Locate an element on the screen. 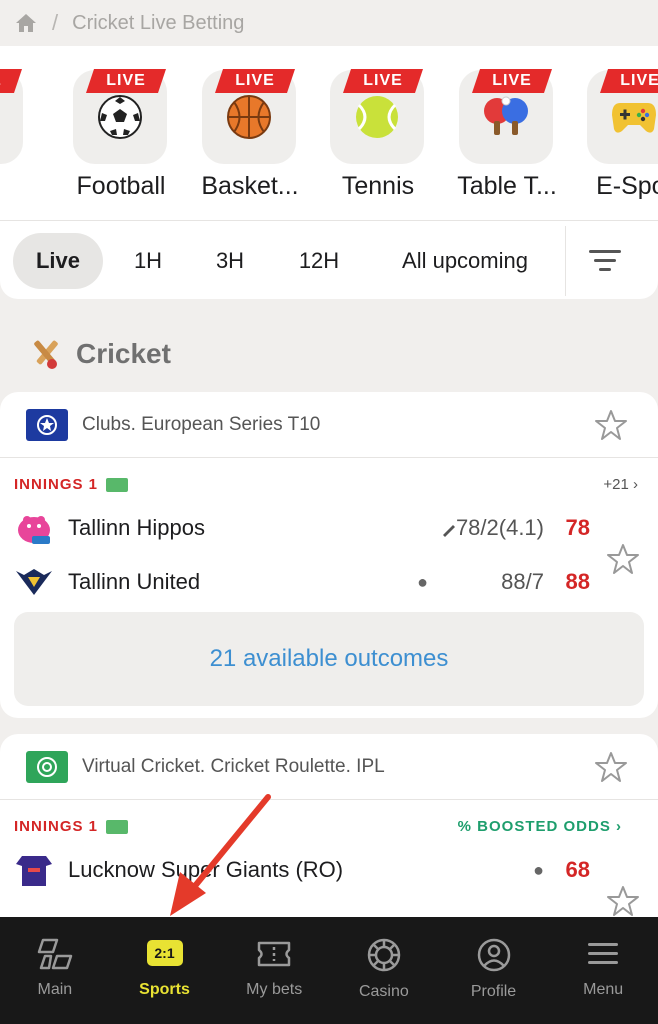  filter-3h: 3H is located at coordinates (230, 261).